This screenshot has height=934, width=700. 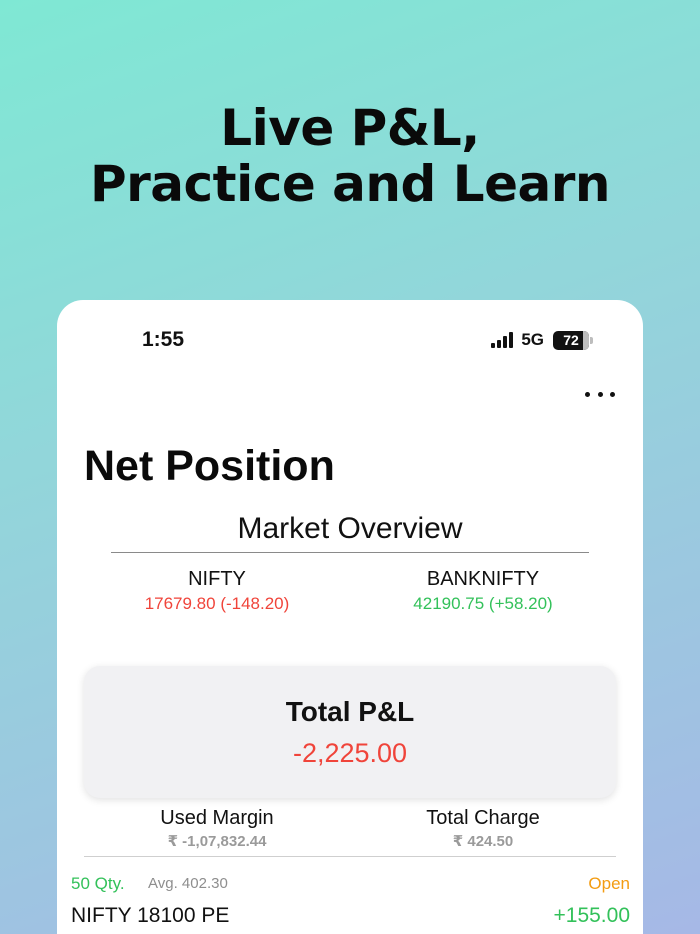 What do you see at coordinates (350, 856) in the screenshot?
I see `section-divider` at bounding box center [350, 856].